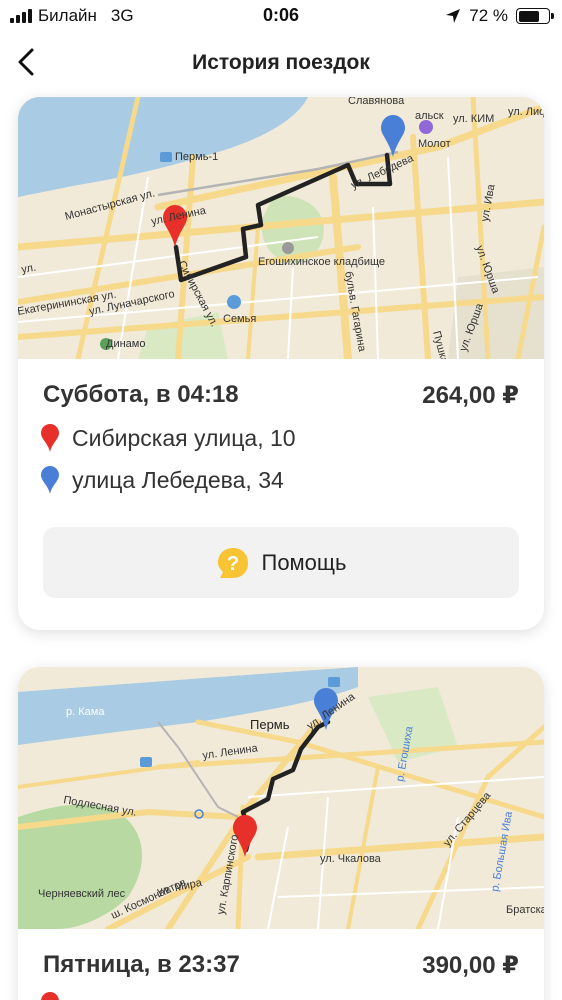  What do you see at coordinates (488, 15) in the screenshot?
I see `battery-percent: 72 %` at bounding box center [488, 15].